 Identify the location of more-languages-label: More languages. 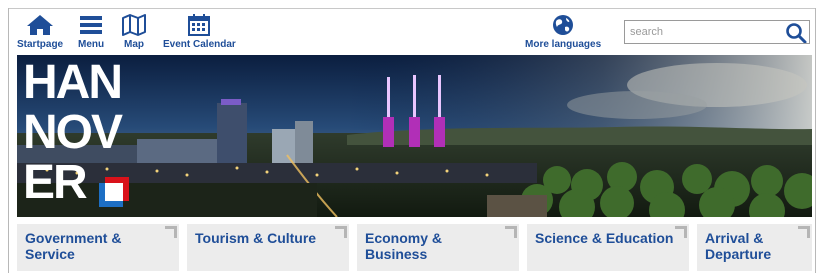
(563, 44).